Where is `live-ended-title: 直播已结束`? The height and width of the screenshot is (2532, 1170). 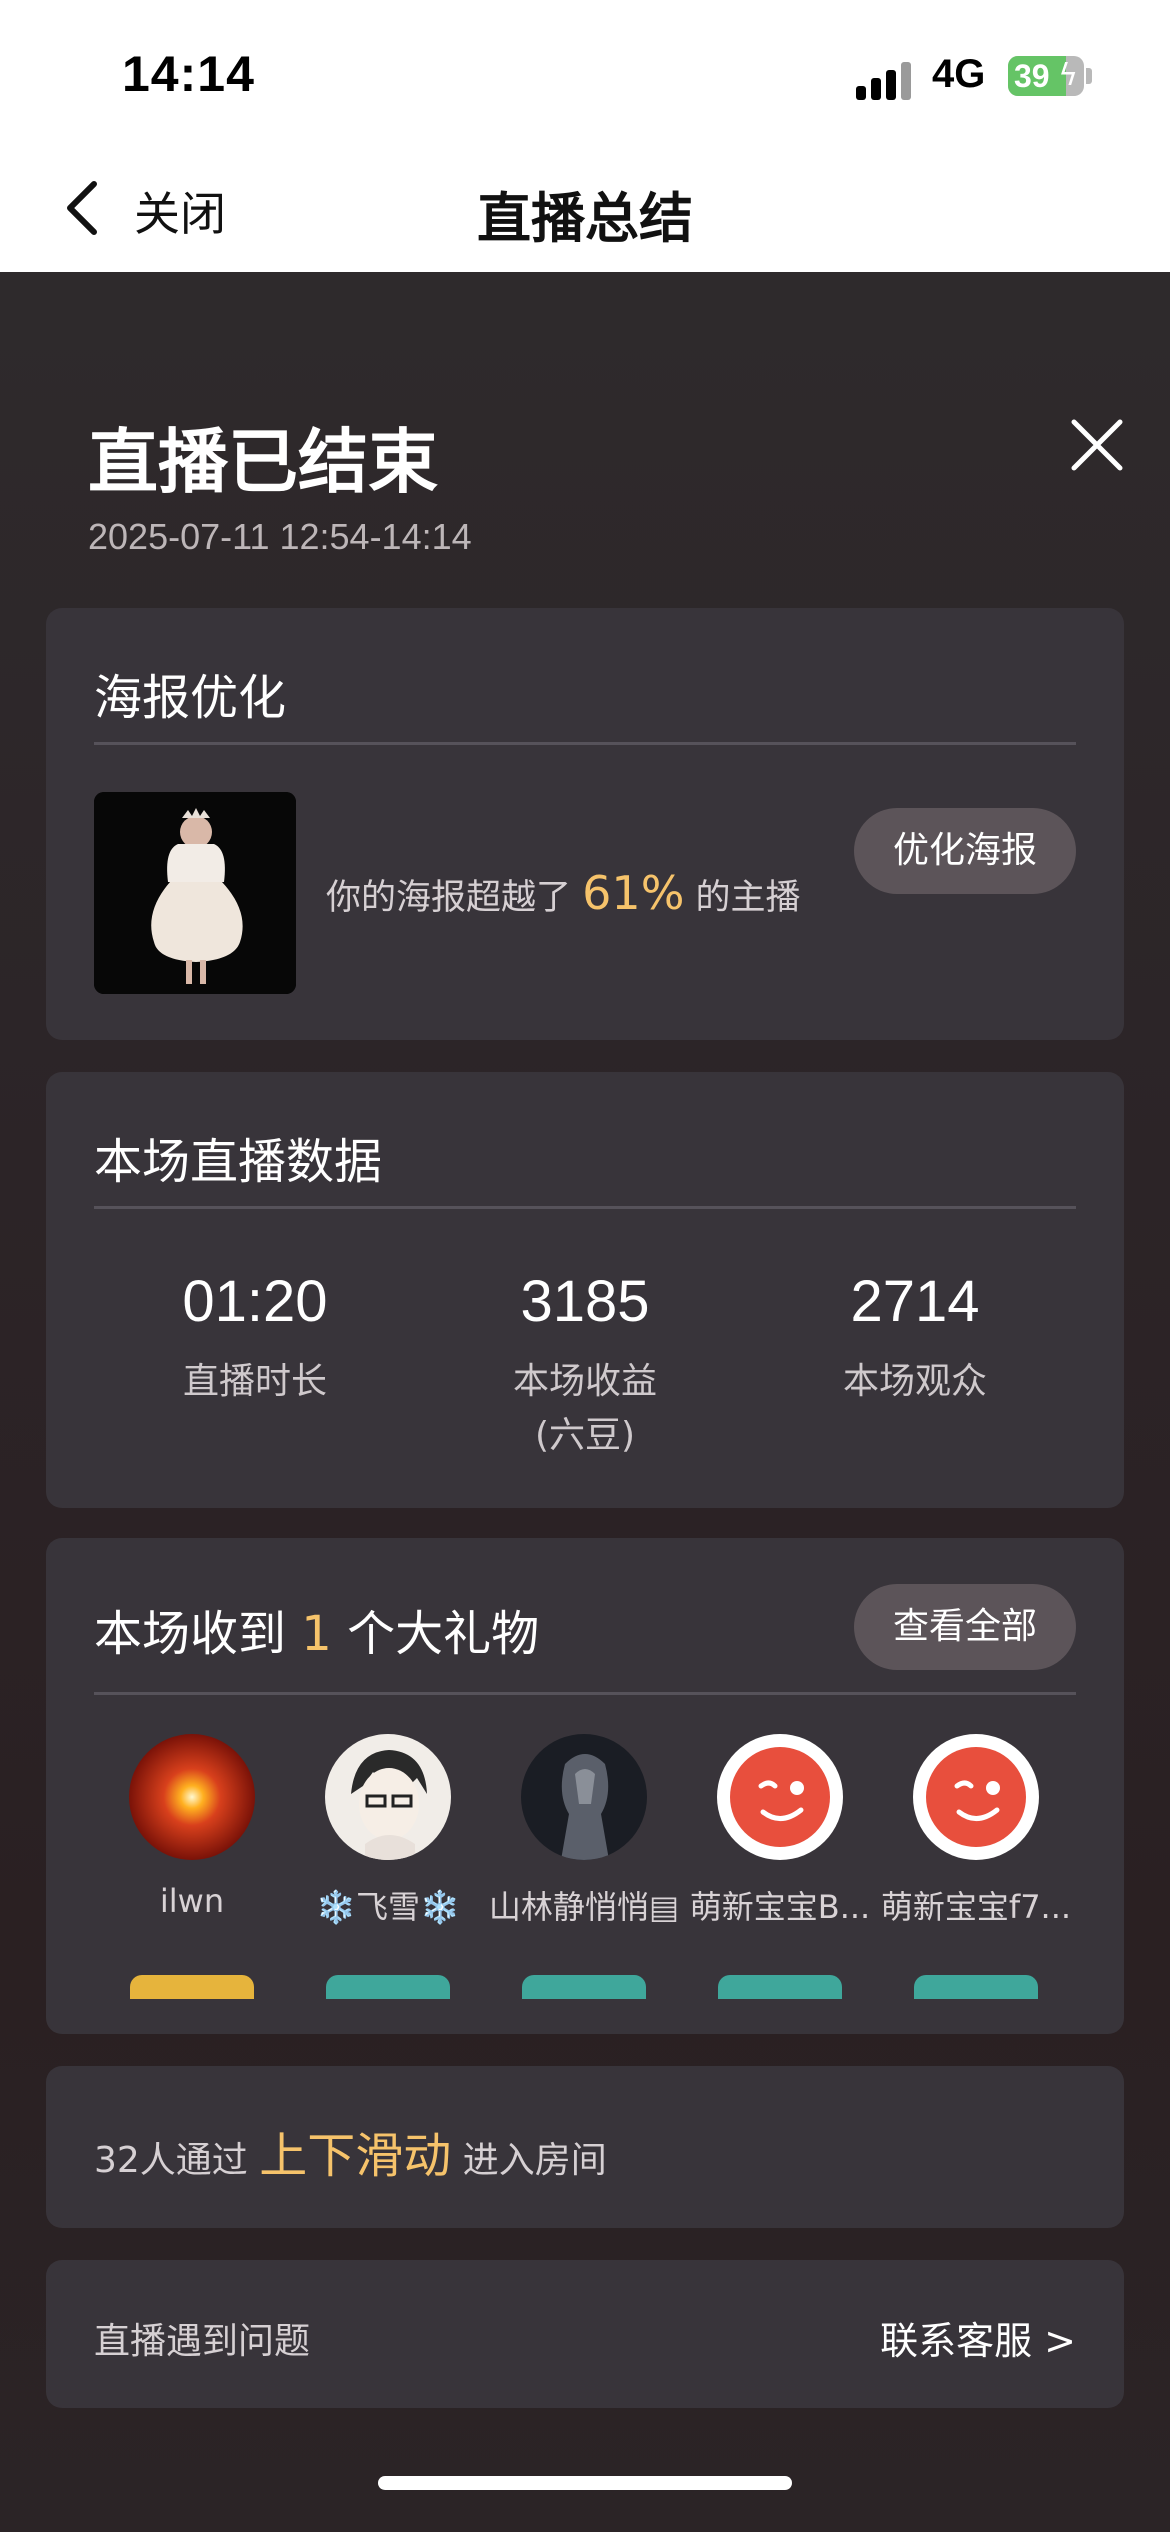
live-ended-title: 直播已结束 is located at coordinates (263, 462).